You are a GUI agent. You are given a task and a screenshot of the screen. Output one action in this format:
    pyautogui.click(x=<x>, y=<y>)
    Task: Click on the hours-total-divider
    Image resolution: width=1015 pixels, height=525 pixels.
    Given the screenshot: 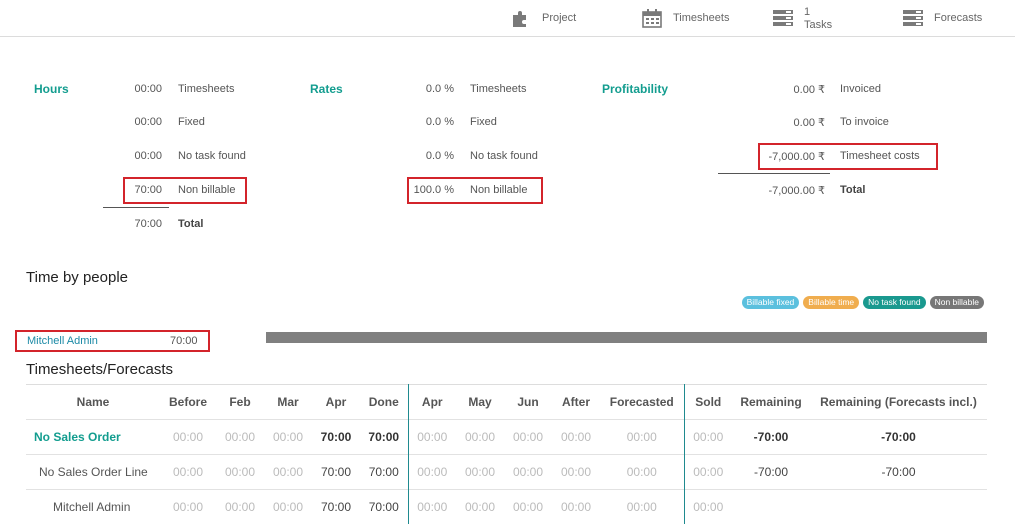 What is the action you would take?
    pyautogui.click(x=136, y=207)
    